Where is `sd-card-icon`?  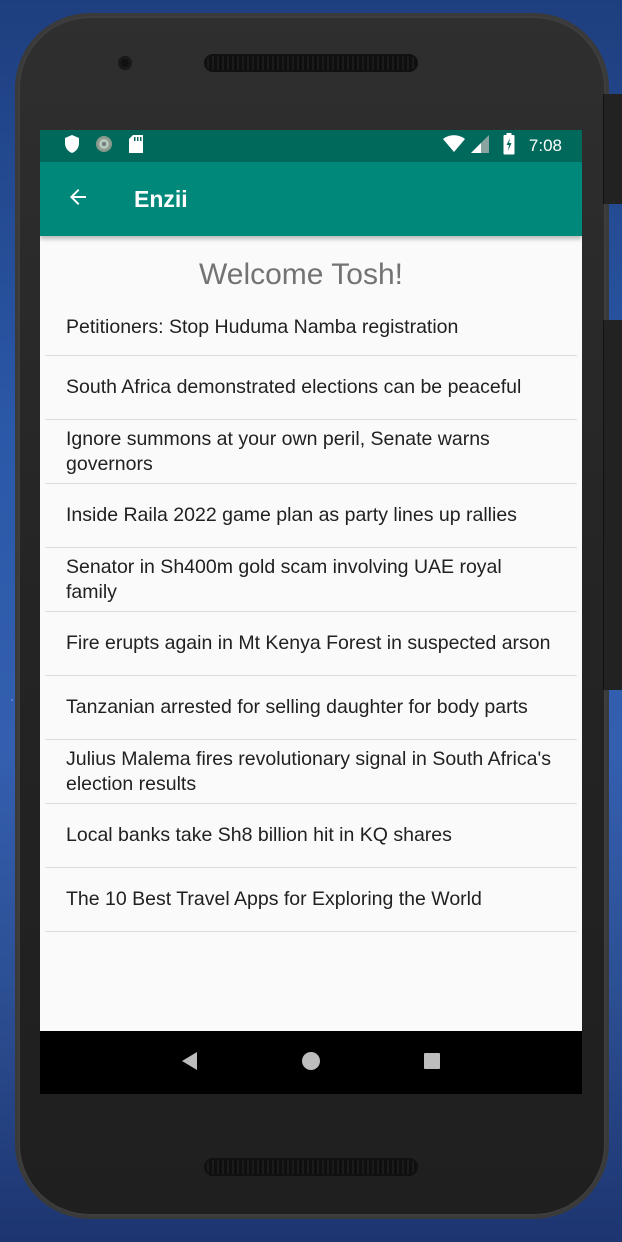 sd-card-icon is located at coordinates (136, 146).